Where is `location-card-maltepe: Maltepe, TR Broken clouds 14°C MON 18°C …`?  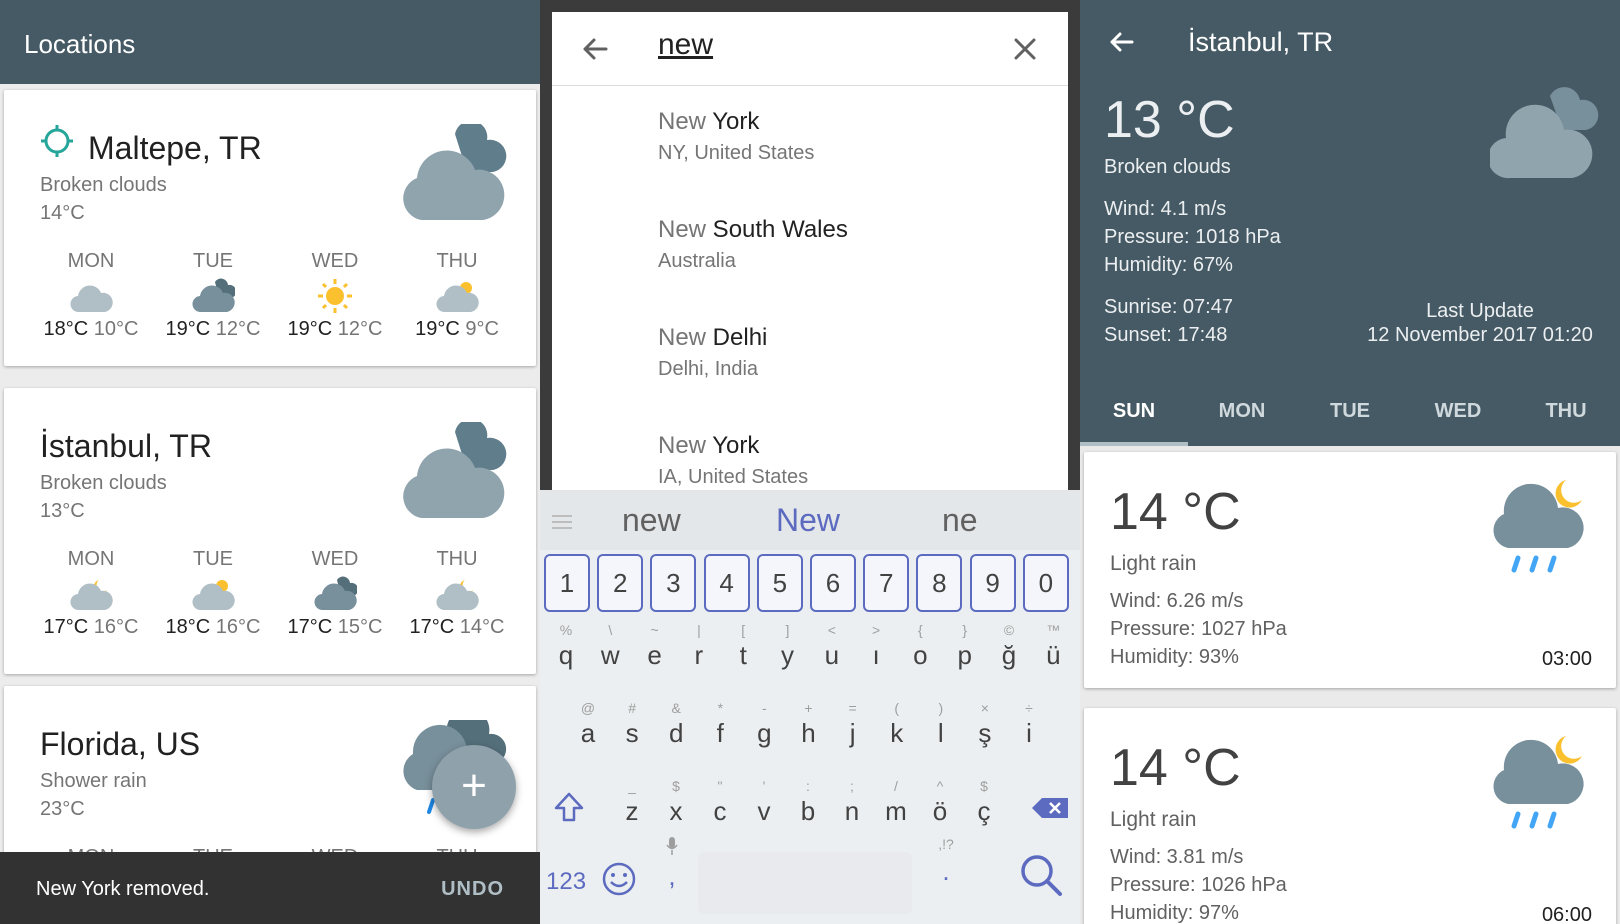 location-card-maltepe: Maltepe, TR Broken clouds 14°C MON 18°C … is located at coordinates (270, 228).